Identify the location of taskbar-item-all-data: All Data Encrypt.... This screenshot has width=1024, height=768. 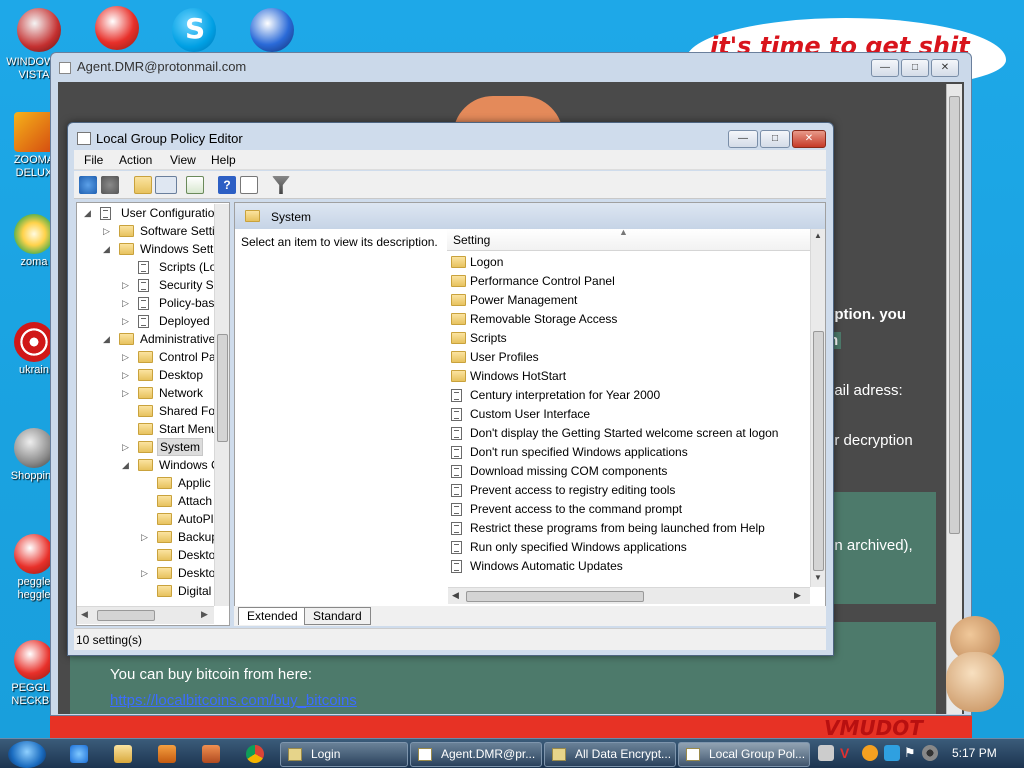
(610, 754).